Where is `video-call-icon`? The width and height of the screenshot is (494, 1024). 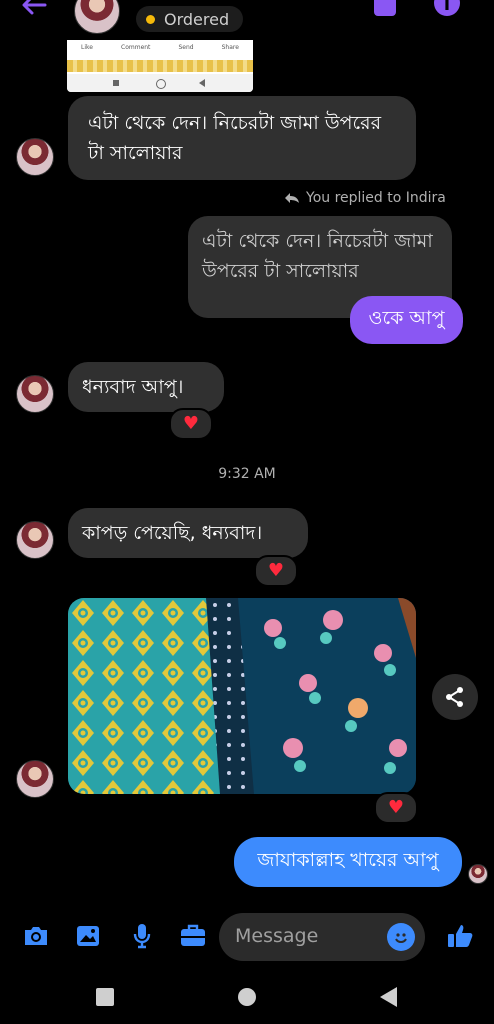 video-call-icon is located at coordinates (385, 8).